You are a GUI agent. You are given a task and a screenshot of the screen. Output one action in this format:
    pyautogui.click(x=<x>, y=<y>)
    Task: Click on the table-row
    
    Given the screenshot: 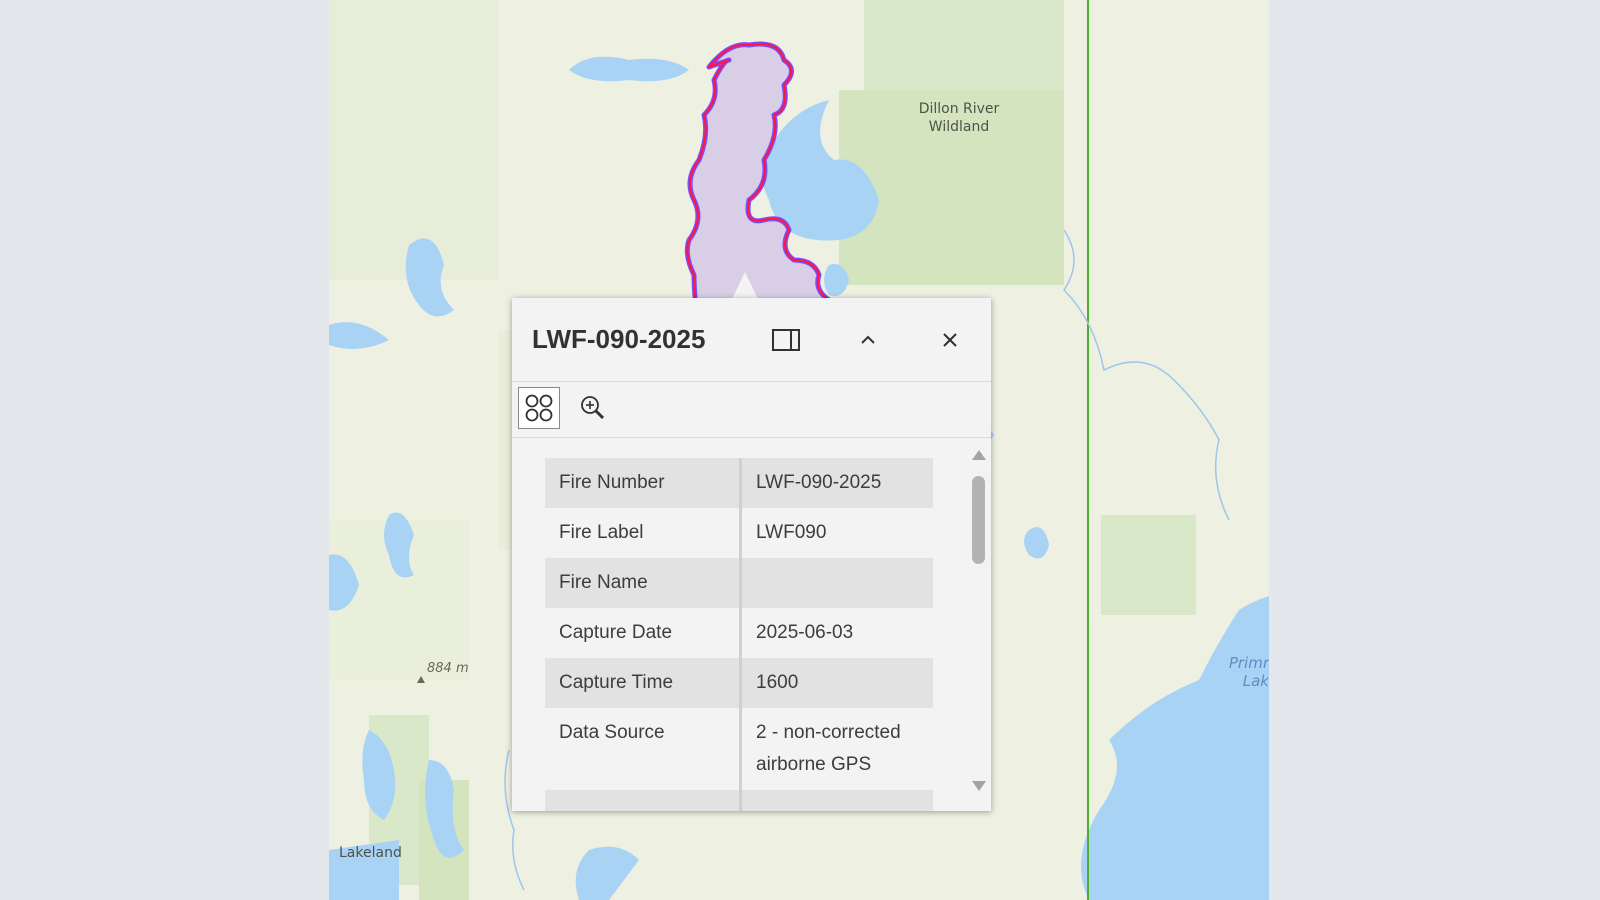 What is the action you would take?
    pyautogui.click(x=739, y=800)
    